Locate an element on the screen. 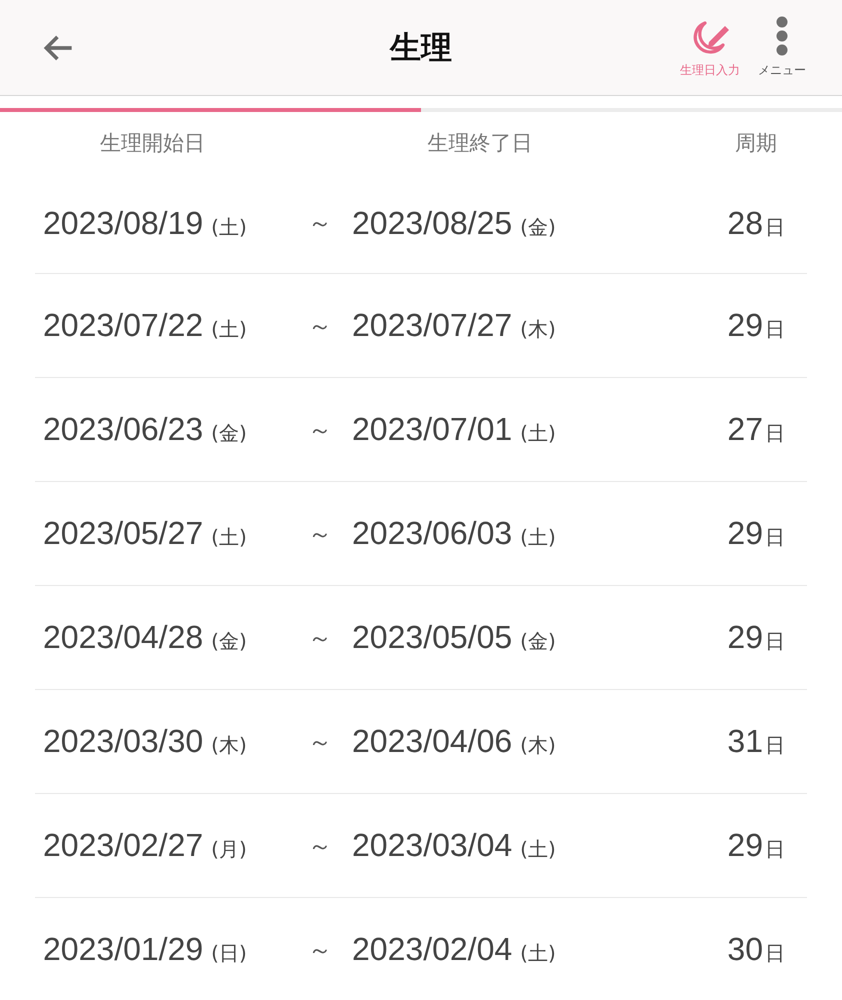 The width and height of the screenshot is (842, 1000). end-date: 2023/04/06 is located at coordinates (432, 741).